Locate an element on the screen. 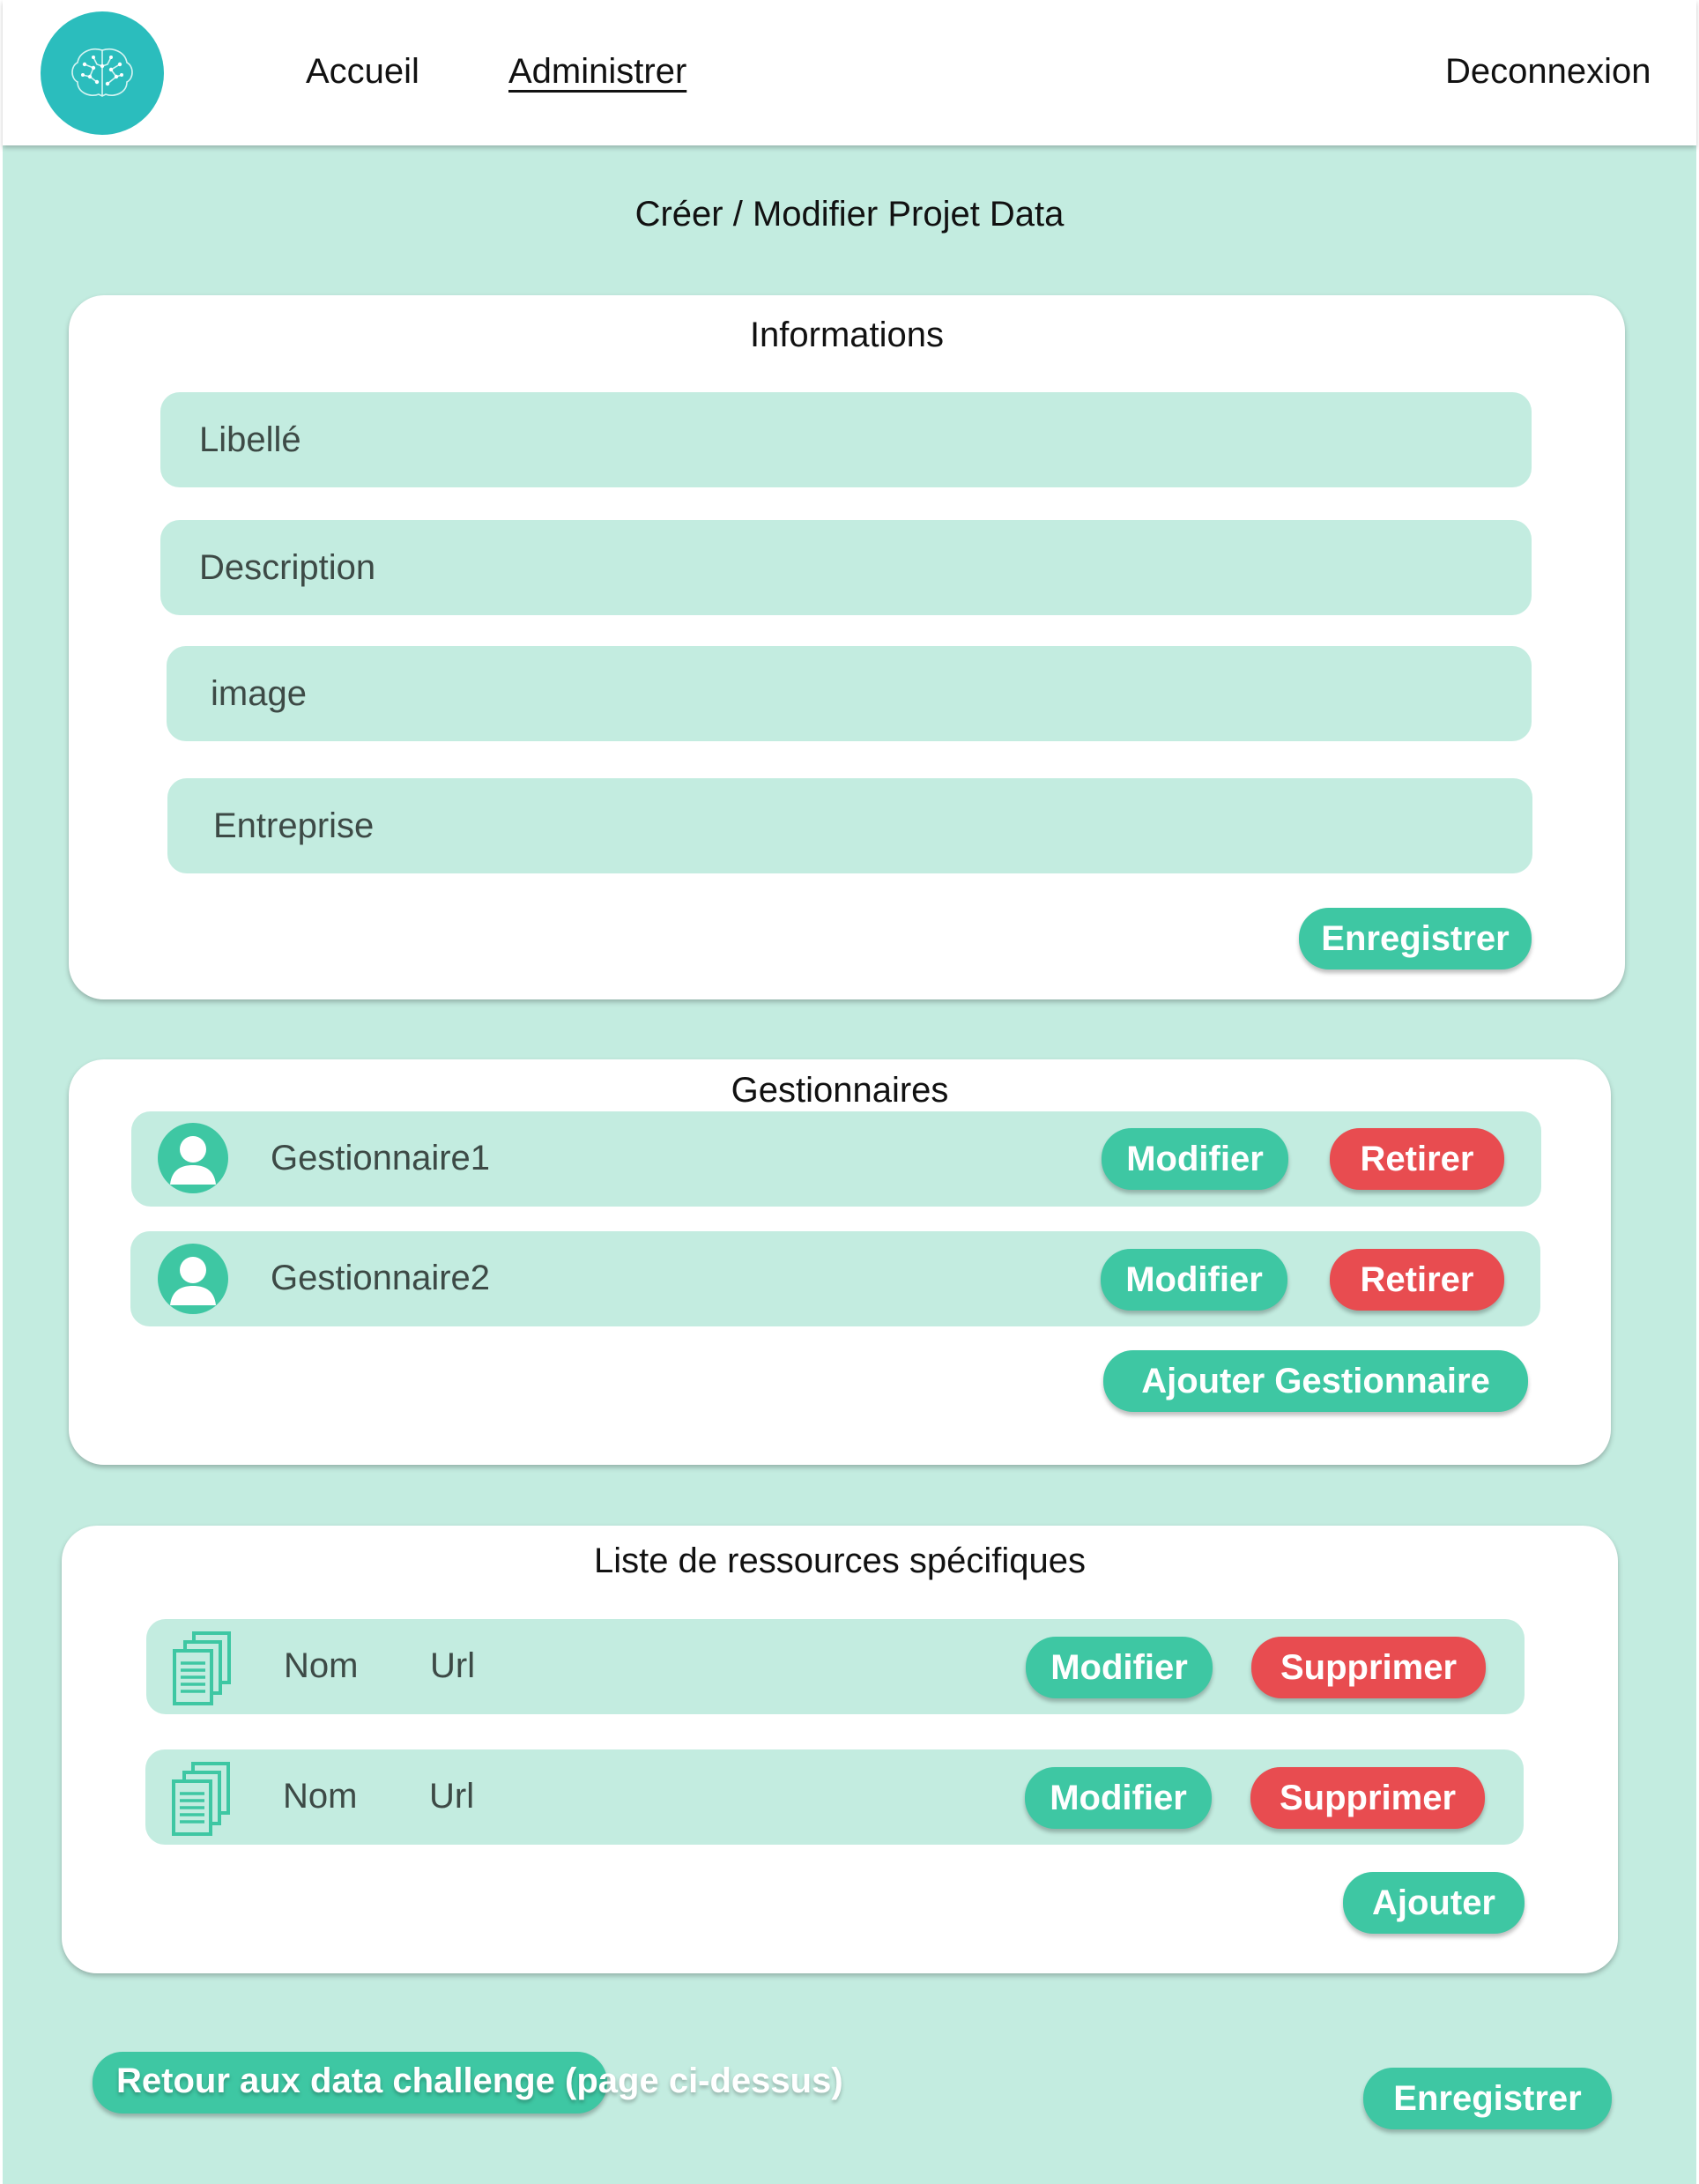 The height and width of the screenshot is (2184, 1699). entreprise-input is located at coordinates (871, 826).